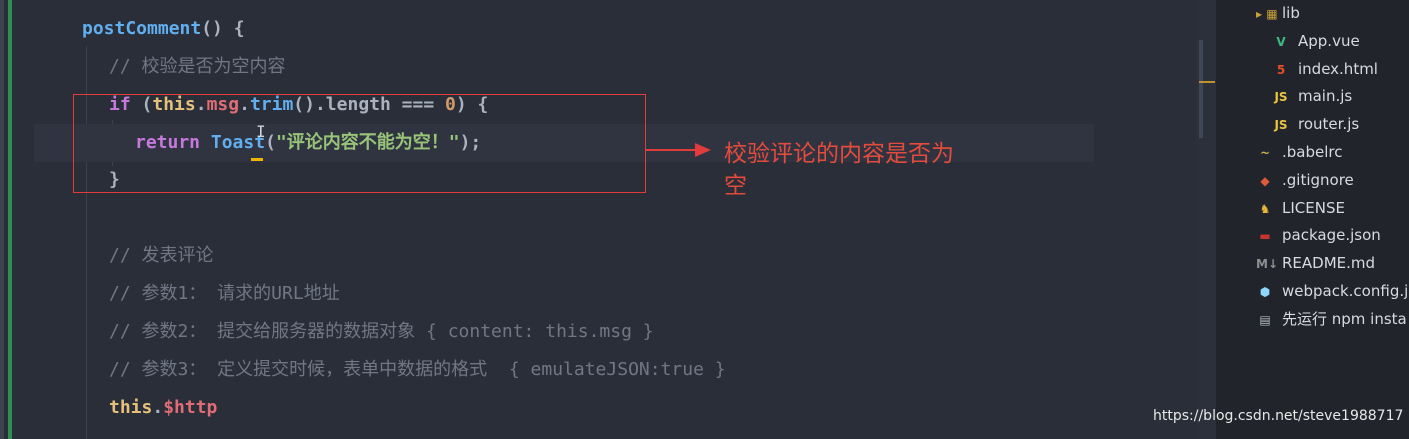 This screenshot has height=439, width=1409. I want to click on this-keyword: this, so click(131, 407).